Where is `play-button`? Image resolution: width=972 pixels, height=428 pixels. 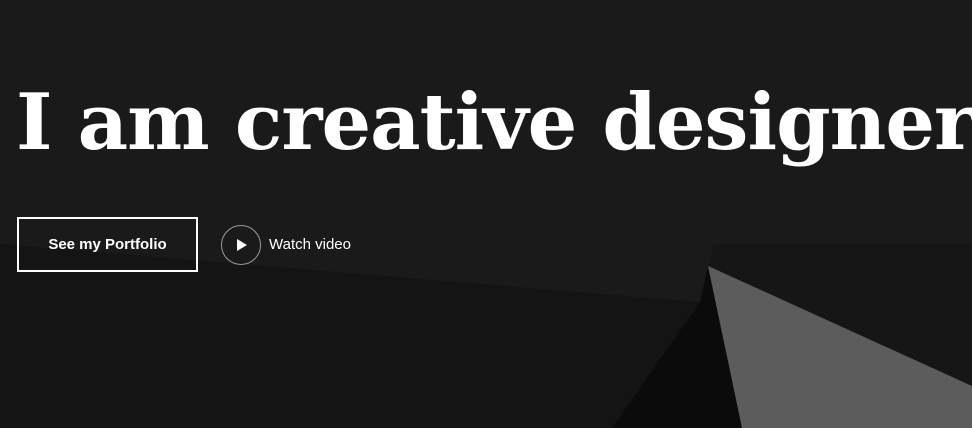 play-button is located at coordinates (241, 244).